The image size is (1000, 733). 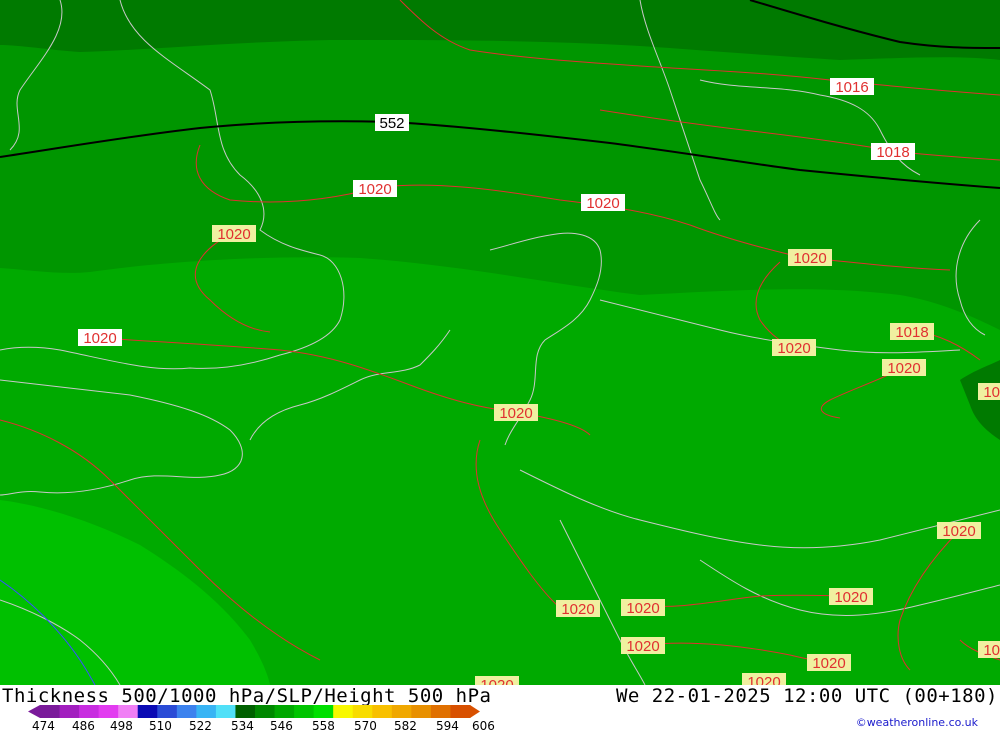 What do you see at coordinates (405, 726) in the screenshot?
I see `scale-tick-label: 582` at bounding box center [405, 726].